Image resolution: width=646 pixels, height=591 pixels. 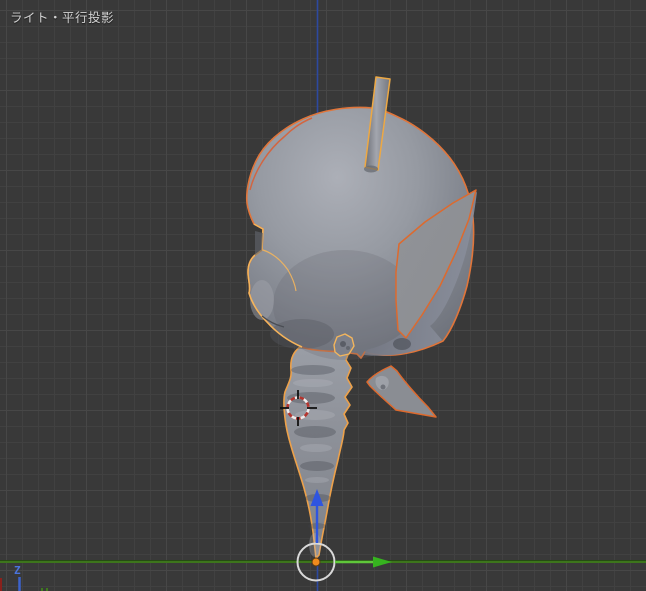 I want to click on object-origin-dot, so click(x=316, y=562).